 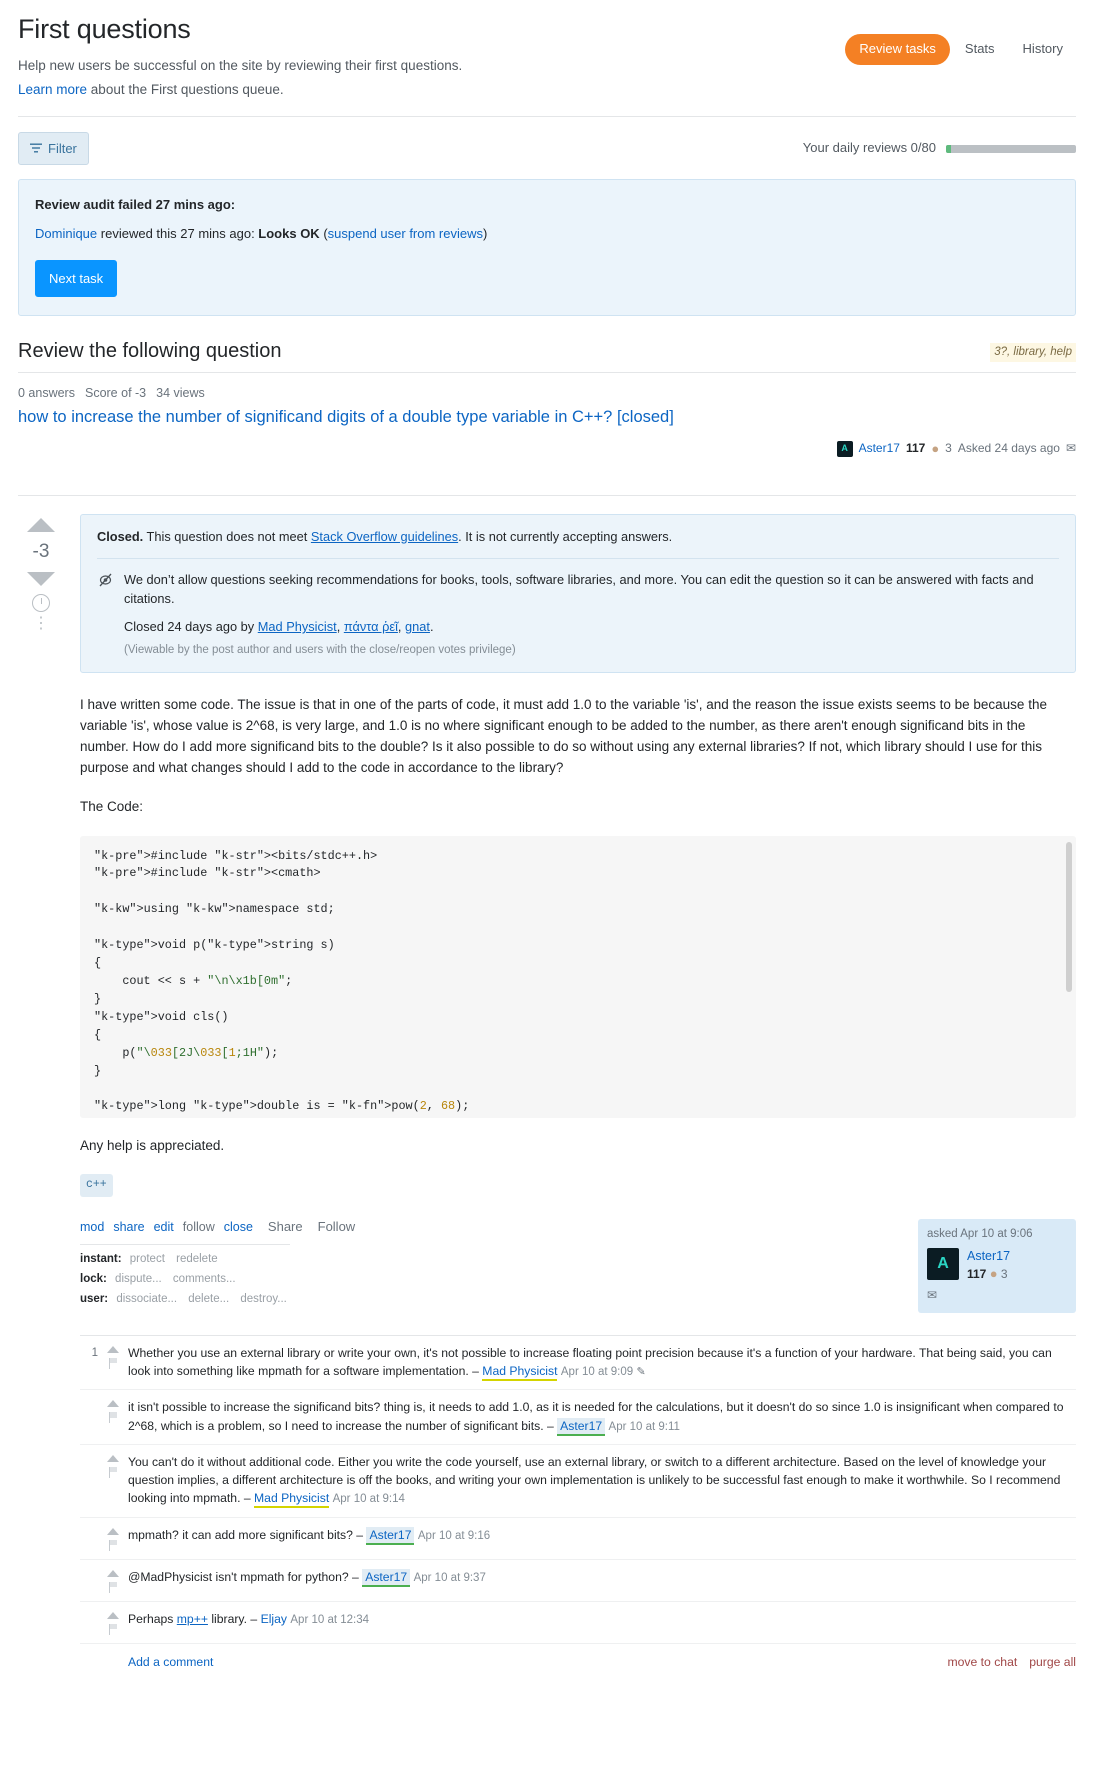 What do you see at coordinates (164, 1227) in the screenshot?
I see `action-edit: edit` at bounding box center [164, 1227].